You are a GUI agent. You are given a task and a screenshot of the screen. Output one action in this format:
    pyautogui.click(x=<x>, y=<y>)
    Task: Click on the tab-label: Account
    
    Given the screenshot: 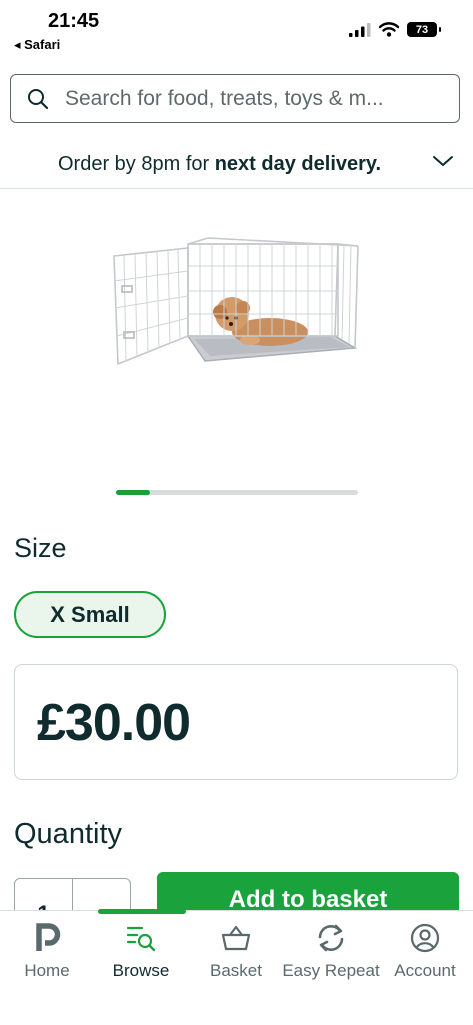 What is the action you would take?
    pyautogui.click(x=425, y=970)
    